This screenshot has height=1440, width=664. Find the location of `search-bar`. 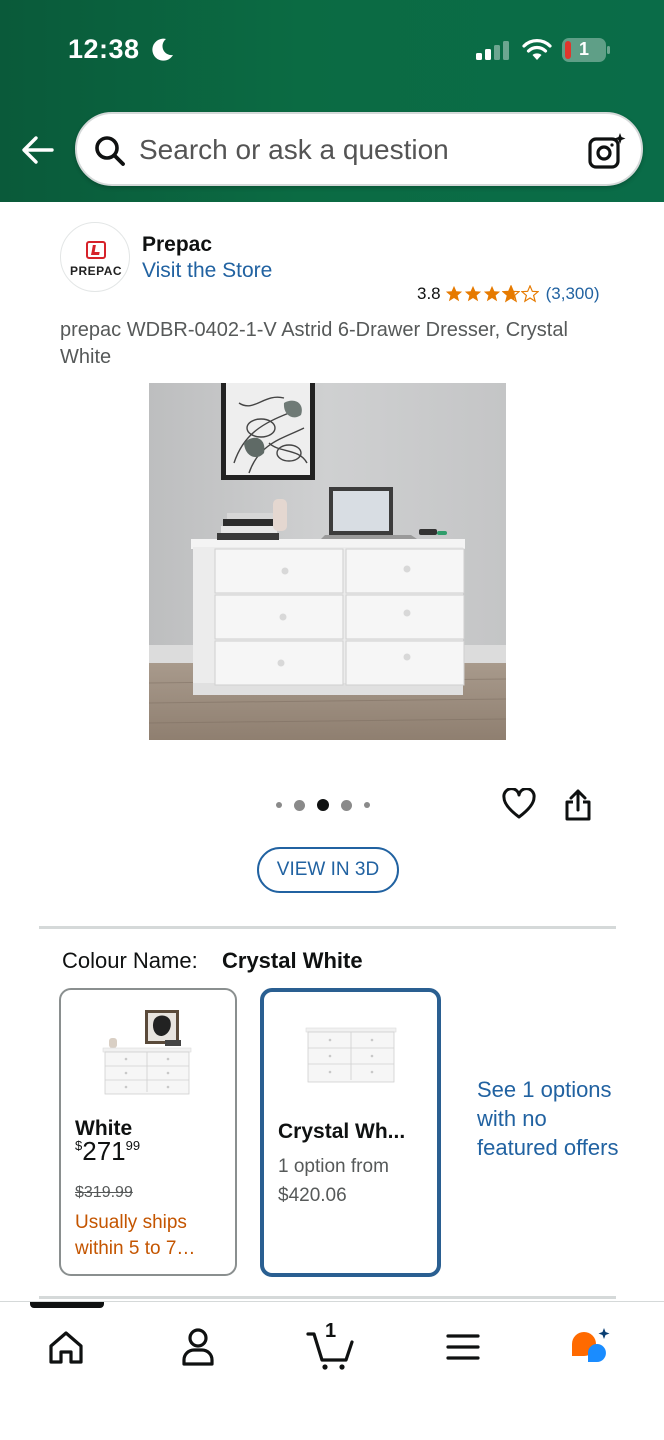

search-bar is located at coordinates (359, 149).